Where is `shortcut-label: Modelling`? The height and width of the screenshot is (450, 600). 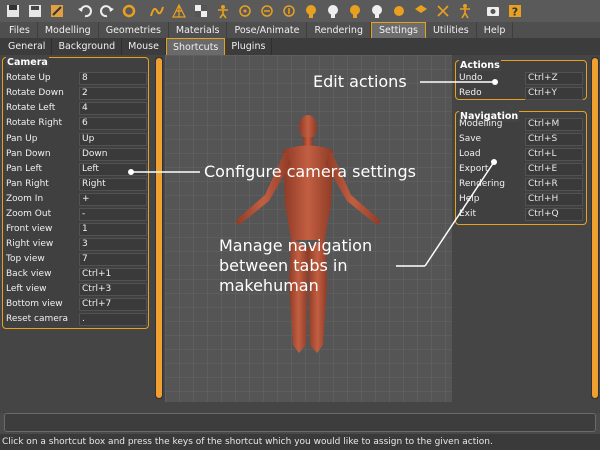
shortcut-label: Modelling is located at coordinates (481, 124).